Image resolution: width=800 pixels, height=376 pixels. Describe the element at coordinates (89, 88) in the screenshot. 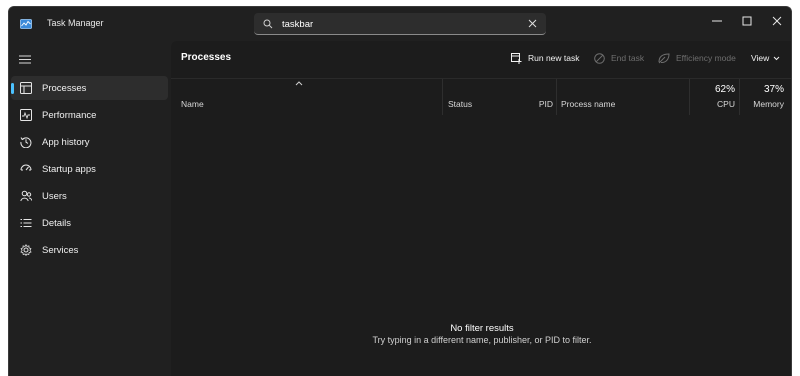

I see `sidebar-item-processes: Processes` at that location.